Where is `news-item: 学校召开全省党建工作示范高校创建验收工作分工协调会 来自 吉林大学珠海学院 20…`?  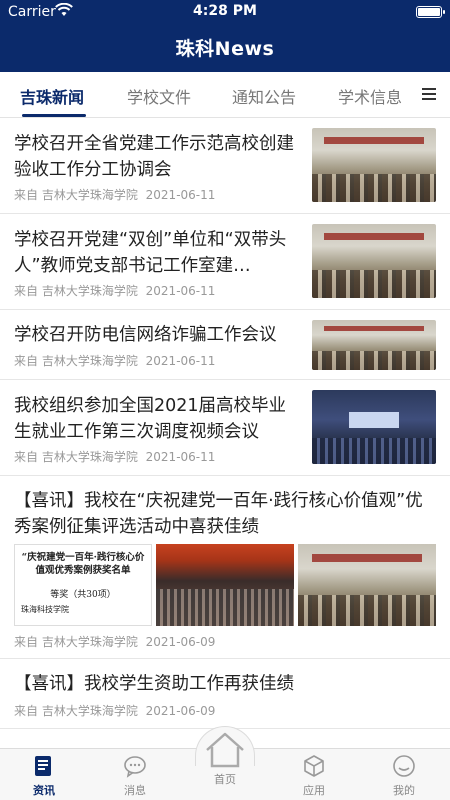
news-item: 学校召开全省党建工作示范高校创建验收工作分工协调会 来自 吉林大学珠海学院 20… is located at coordinates (225, 166).